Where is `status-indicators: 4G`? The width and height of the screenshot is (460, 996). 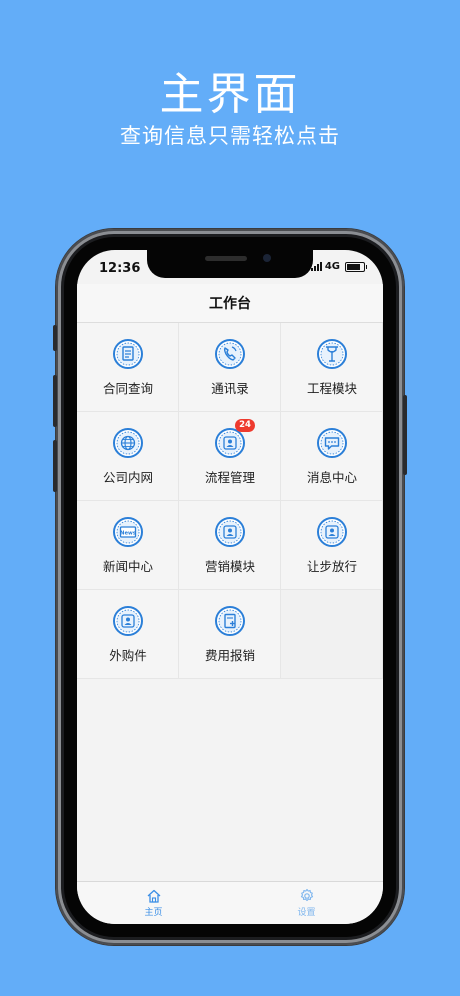 status-indicators: 4G is located at coordinates (338, 266).